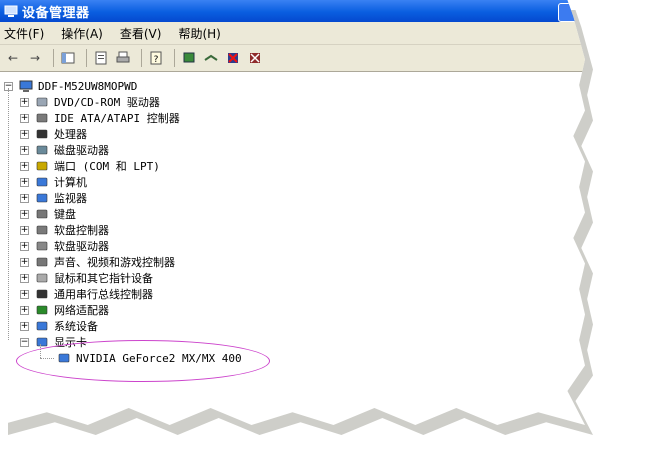  Describe the element at coordinates (42, 214) in the screenshot. I see `keyboard-icon` at that location.